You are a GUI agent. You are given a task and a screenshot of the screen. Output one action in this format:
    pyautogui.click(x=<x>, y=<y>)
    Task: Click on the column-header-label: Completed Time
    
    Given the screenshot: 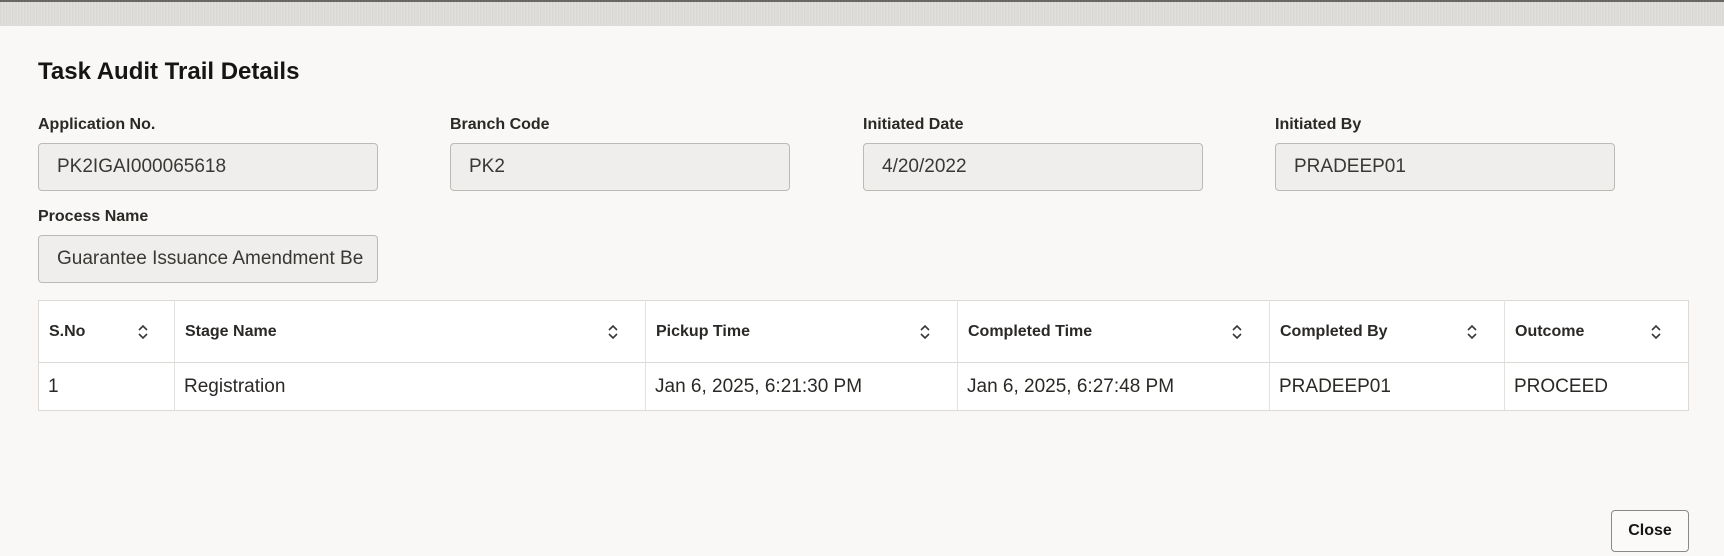 What is the action you would take?
    pyautogui.click(x=1030, y=331)
    